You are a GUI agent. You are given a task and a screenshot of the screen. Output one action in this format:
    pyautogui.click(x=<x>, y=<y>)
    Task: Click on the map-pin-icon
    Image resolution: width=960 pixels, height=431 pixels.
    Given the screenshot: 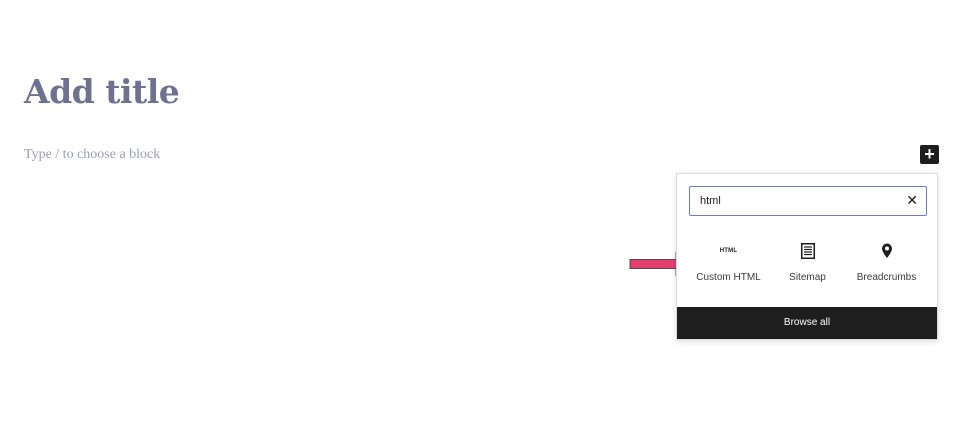 What is the action you would take?
    pyautogui.click(x=886, y=251)
    